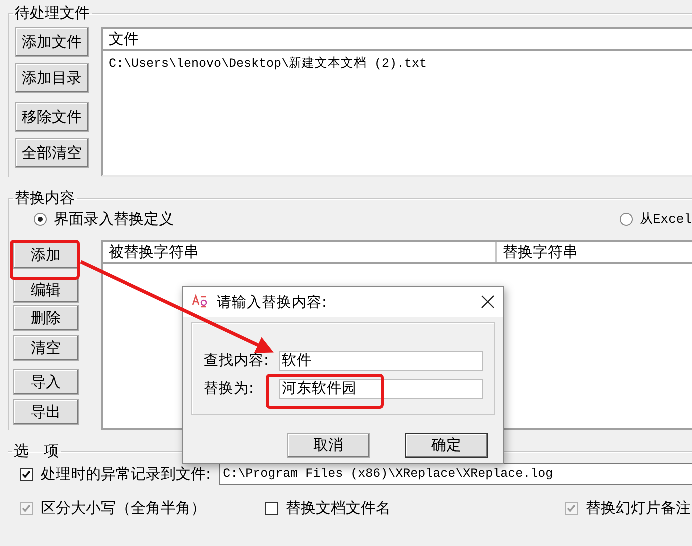 This screenshot has height=546, width=692. Describe the element at coordinates (52, 42) in the screenshot. I see `button: 添加文件` at that location.